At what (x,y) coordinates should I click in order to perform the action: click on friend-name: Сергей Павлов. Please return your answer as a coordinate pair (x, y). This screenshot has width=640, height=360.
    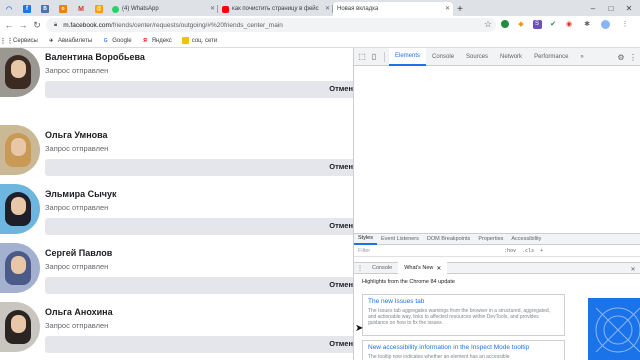
    Looking at the image, I should click on (78, 253).